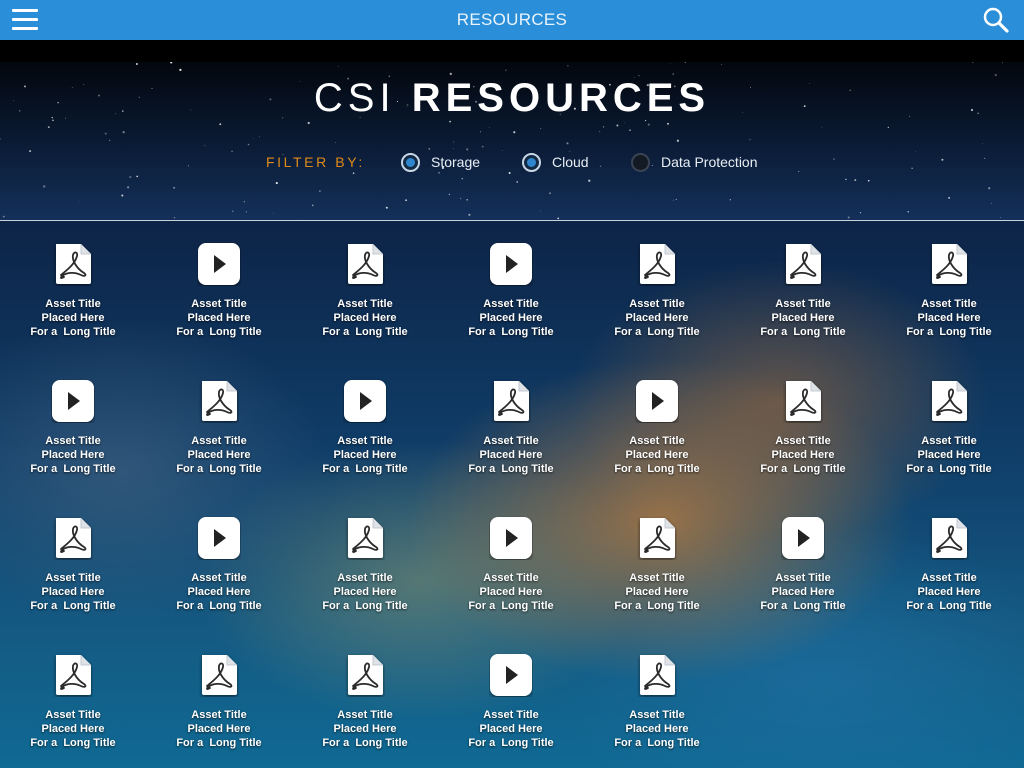  I want to click on page-nav-title: RESOURCES, so click(512, 19).